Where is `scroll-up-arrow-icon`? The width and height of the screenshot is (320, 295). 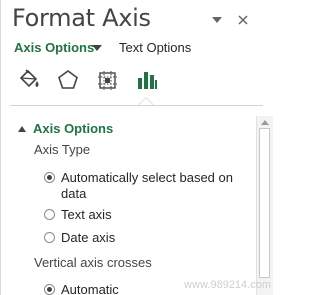
scroll-up-arrow-icon is located at coordinates (265, 122).